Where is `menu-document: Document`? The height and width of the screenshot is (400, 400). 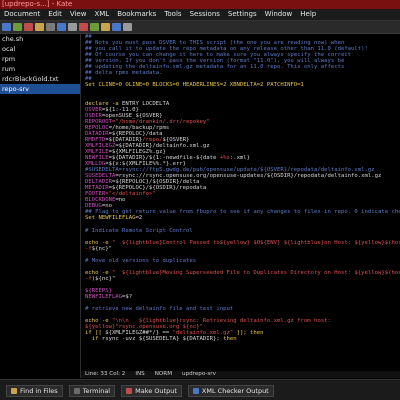 menu-document: Document is located at coordinates (22, 14).